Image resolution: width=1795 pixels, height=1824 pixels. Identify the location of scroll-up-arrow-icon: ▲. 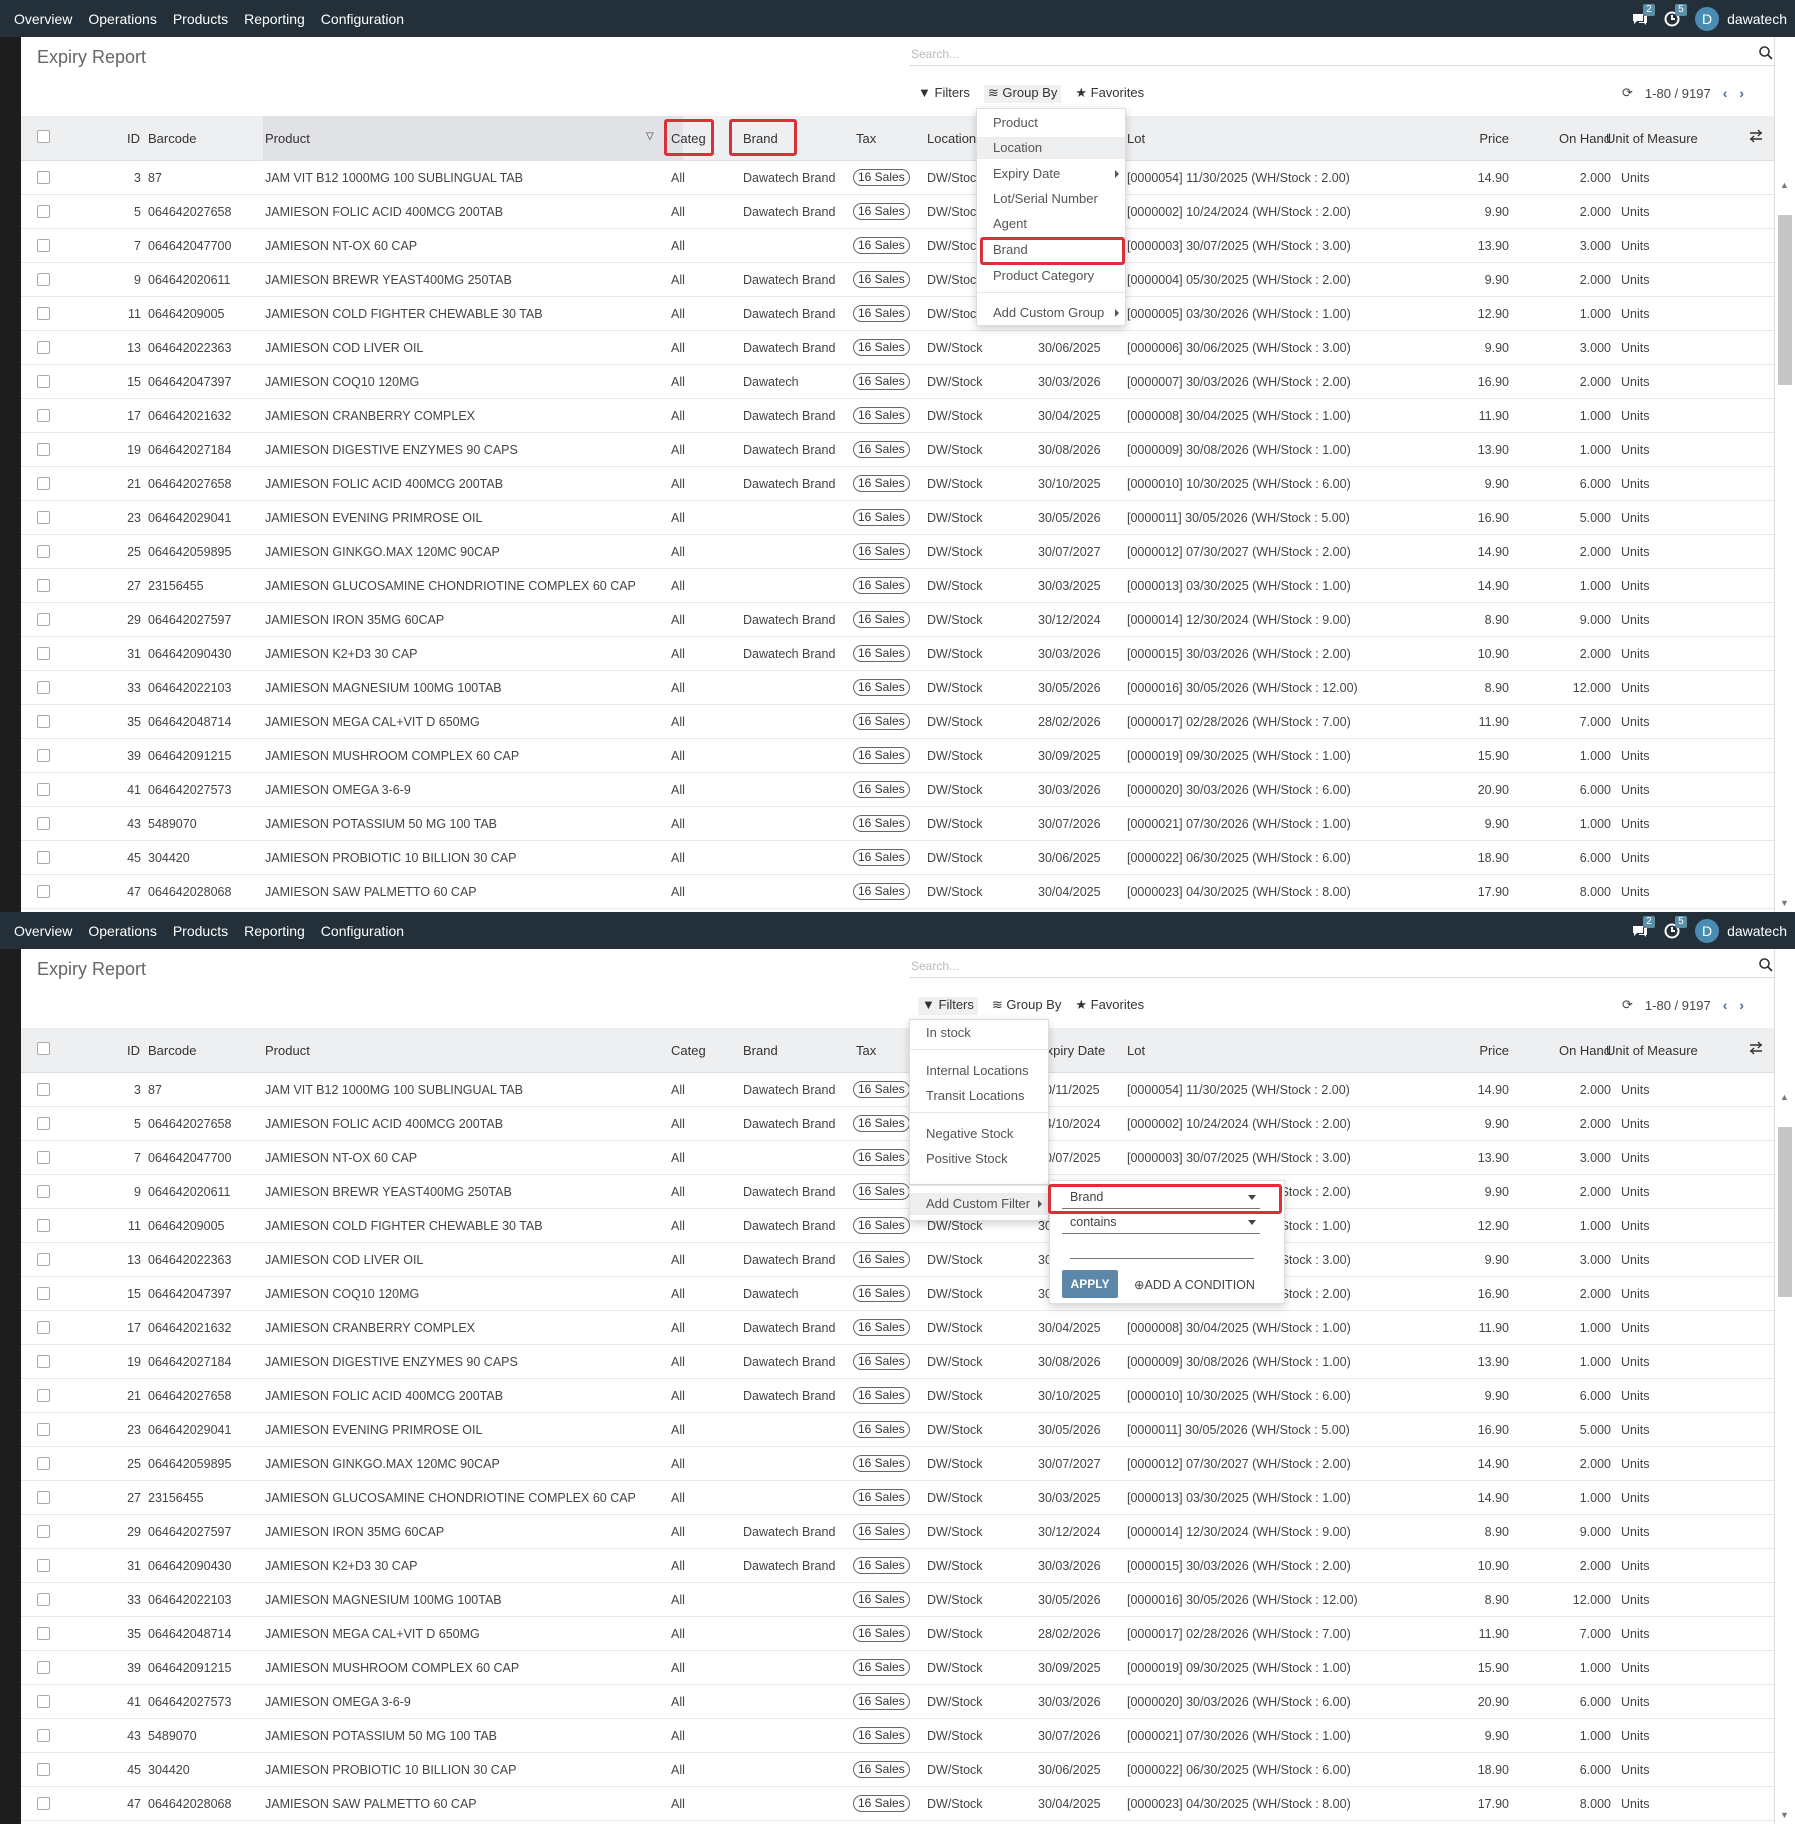
(1785, 1097).